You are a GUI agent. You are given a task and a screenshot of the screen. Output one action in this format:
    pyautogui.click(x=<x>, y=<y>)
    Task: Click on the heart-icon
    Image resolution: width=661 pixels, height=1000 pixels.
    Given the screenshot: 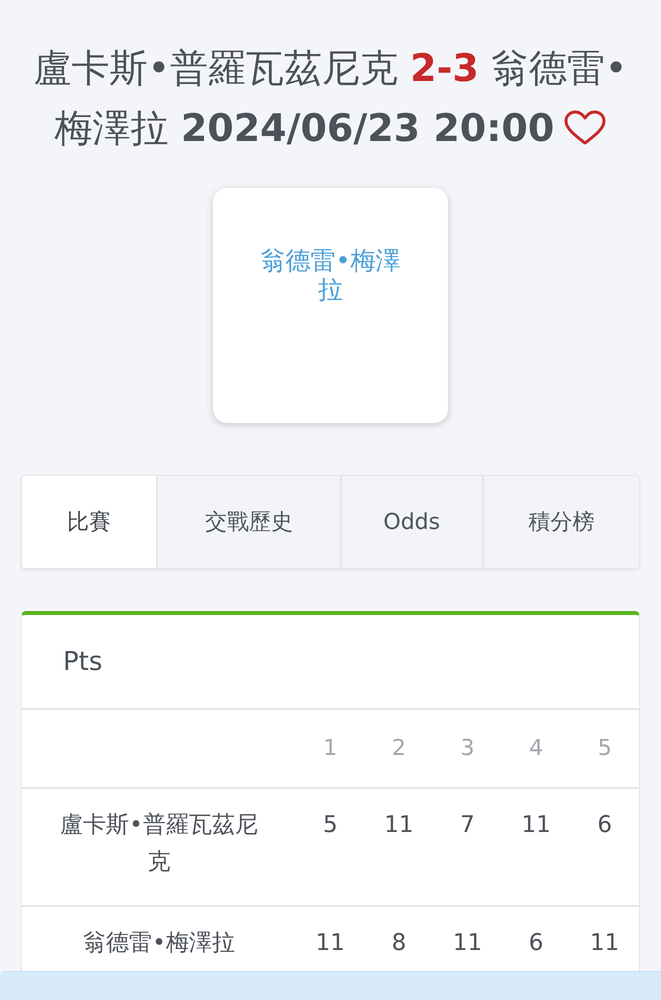 What is the action you would take?
    pyautogui.click(x=585, y=128)
    